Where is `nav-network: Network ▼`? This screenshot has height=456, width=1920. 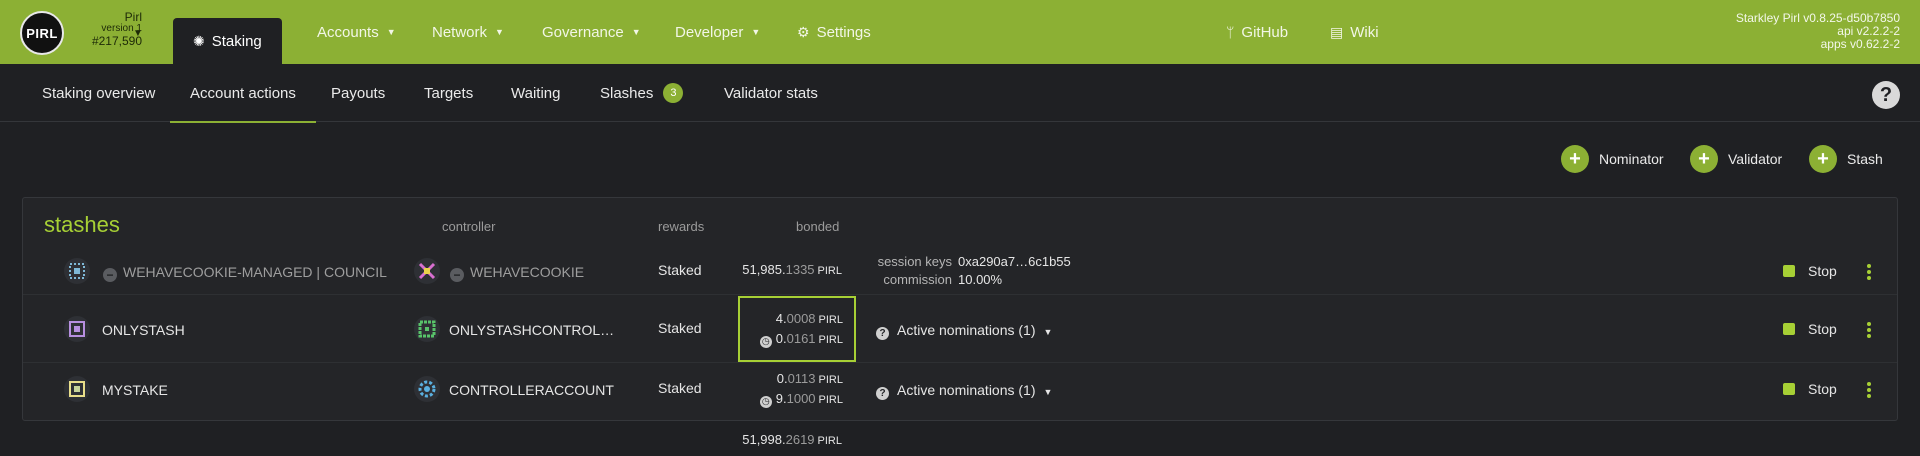 nav-network: Network ▼ is located at coordinates (468, 32).